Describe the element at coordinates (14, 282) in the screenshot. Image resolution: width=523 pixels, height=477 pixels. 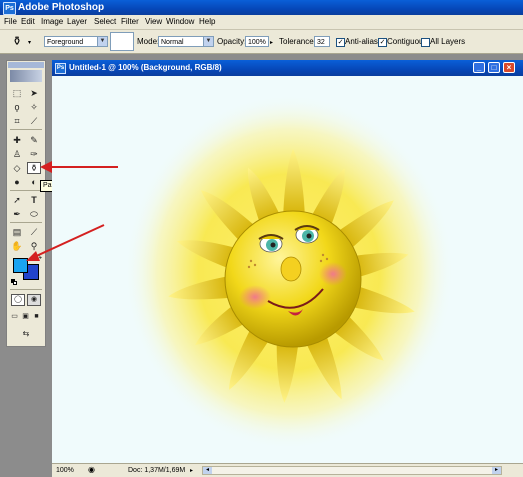
I see `default-colors-icon` at that location.